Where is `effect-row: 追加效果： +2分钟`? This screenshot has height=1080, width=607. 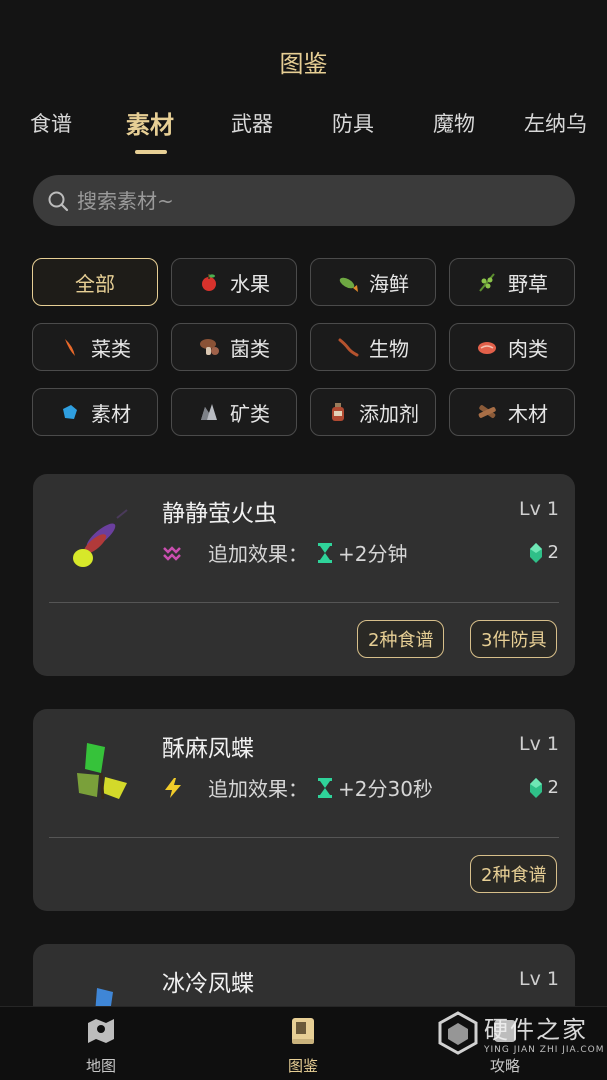 effect-row: 追加效果： +2分钟 is located at coordinates (284, 552).